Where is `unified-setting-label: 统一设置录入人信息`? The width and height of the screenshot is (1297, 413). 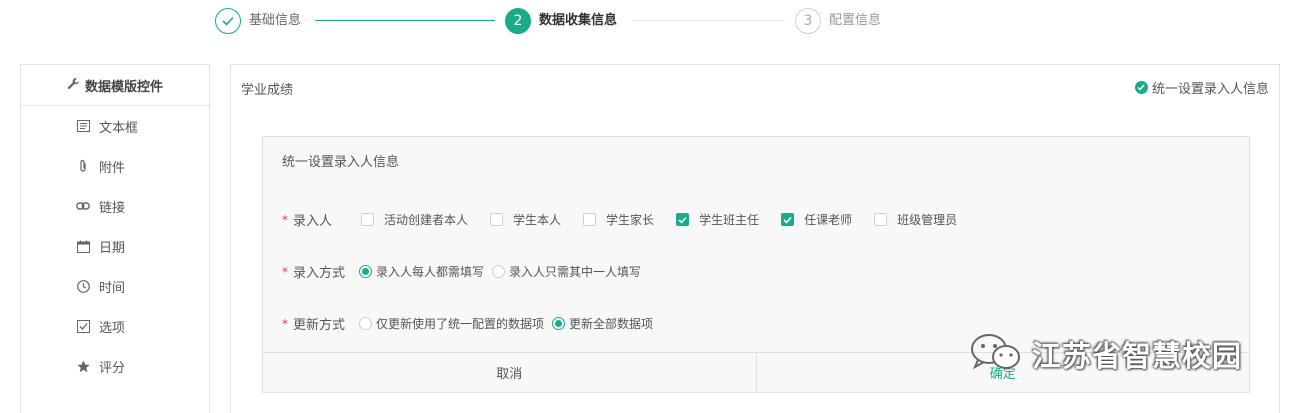 unified-setting-label: 统一设置录入人信息 is located at coordinates (1210, 89).